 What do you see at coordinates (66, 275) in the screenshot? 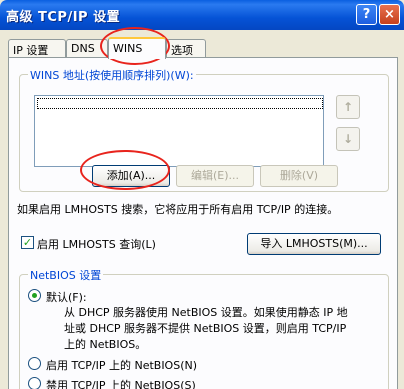
I see `netbios-legend: NetBIOS 设置` at bounding box center [66, 275].